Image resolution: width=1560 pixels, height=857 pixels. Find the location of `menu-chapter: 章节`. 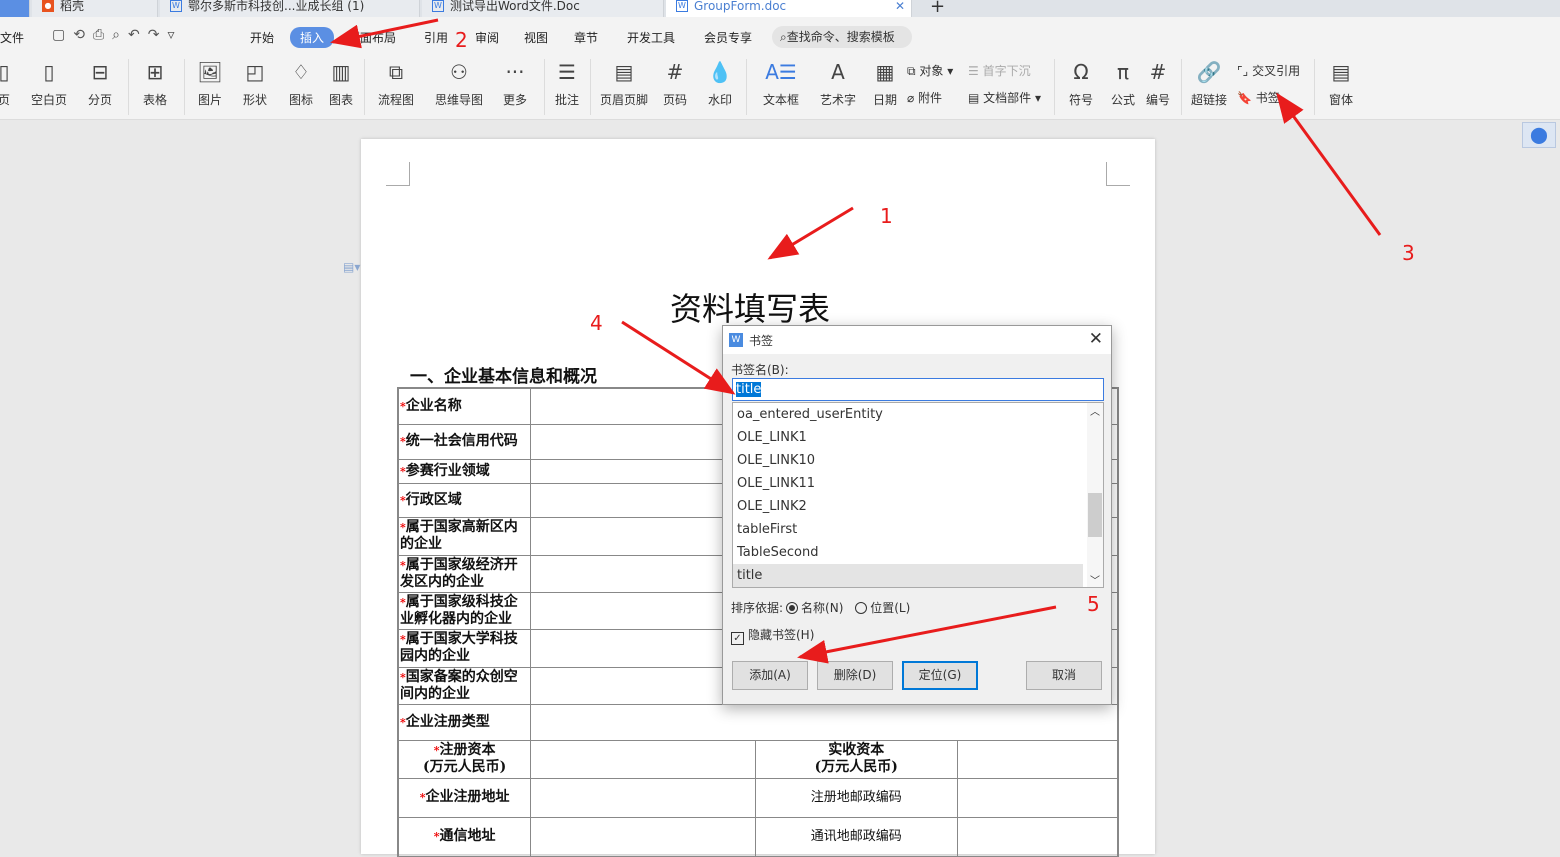

menu-chapter: 章节 is located at coordinates (586, 37).